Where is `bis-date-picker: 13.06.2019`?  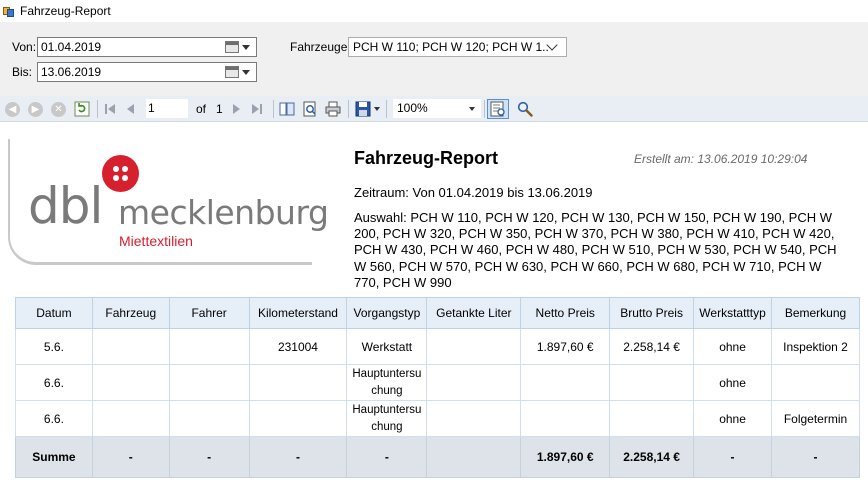
bis-date-picker: 13.06.2019 is located at coordinates (147, 72).